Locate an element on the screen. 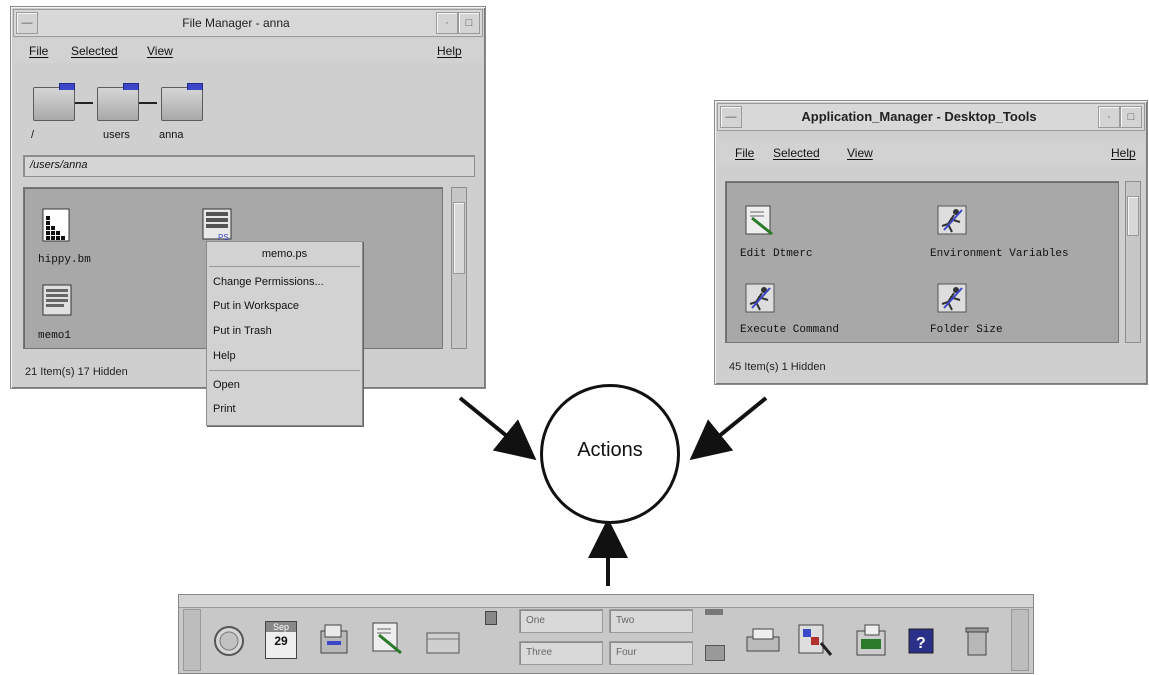 This screenshot has width=1149, height=675. workspace-button-one: One is located at coordinates (561, 621).